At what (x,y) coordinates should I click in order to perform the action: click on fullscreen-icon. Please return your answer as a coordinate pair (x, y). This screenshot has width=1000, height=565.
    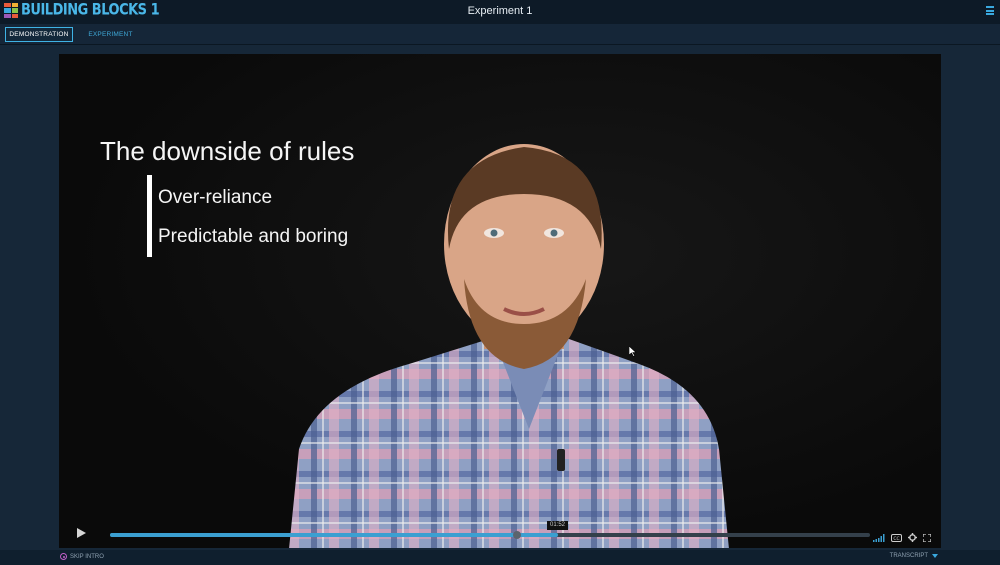
    Looking at the image, I should click on (927, 538).